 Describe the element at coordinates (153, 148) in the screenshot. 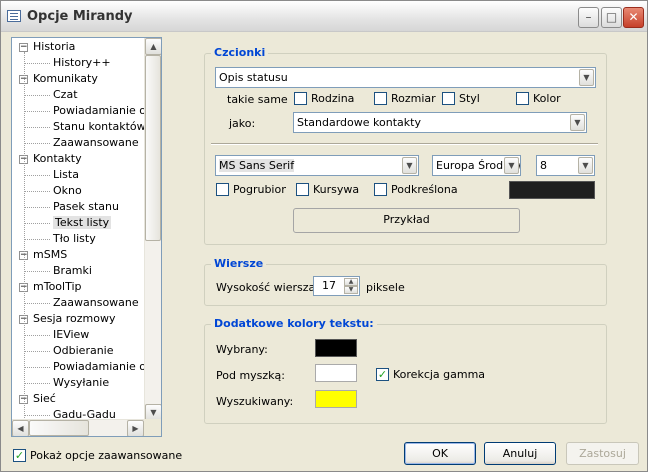

I see `scroll-thumb` at that location.